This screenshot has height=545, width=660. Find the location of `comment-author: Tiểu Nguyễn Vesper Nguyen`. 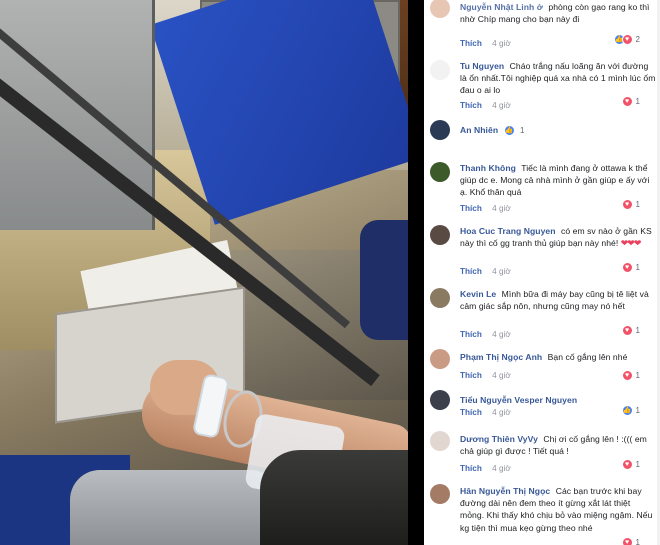

comment-author: Tiểu Nguyễn Vesper Nguyen is located at coordinates (518, 400).